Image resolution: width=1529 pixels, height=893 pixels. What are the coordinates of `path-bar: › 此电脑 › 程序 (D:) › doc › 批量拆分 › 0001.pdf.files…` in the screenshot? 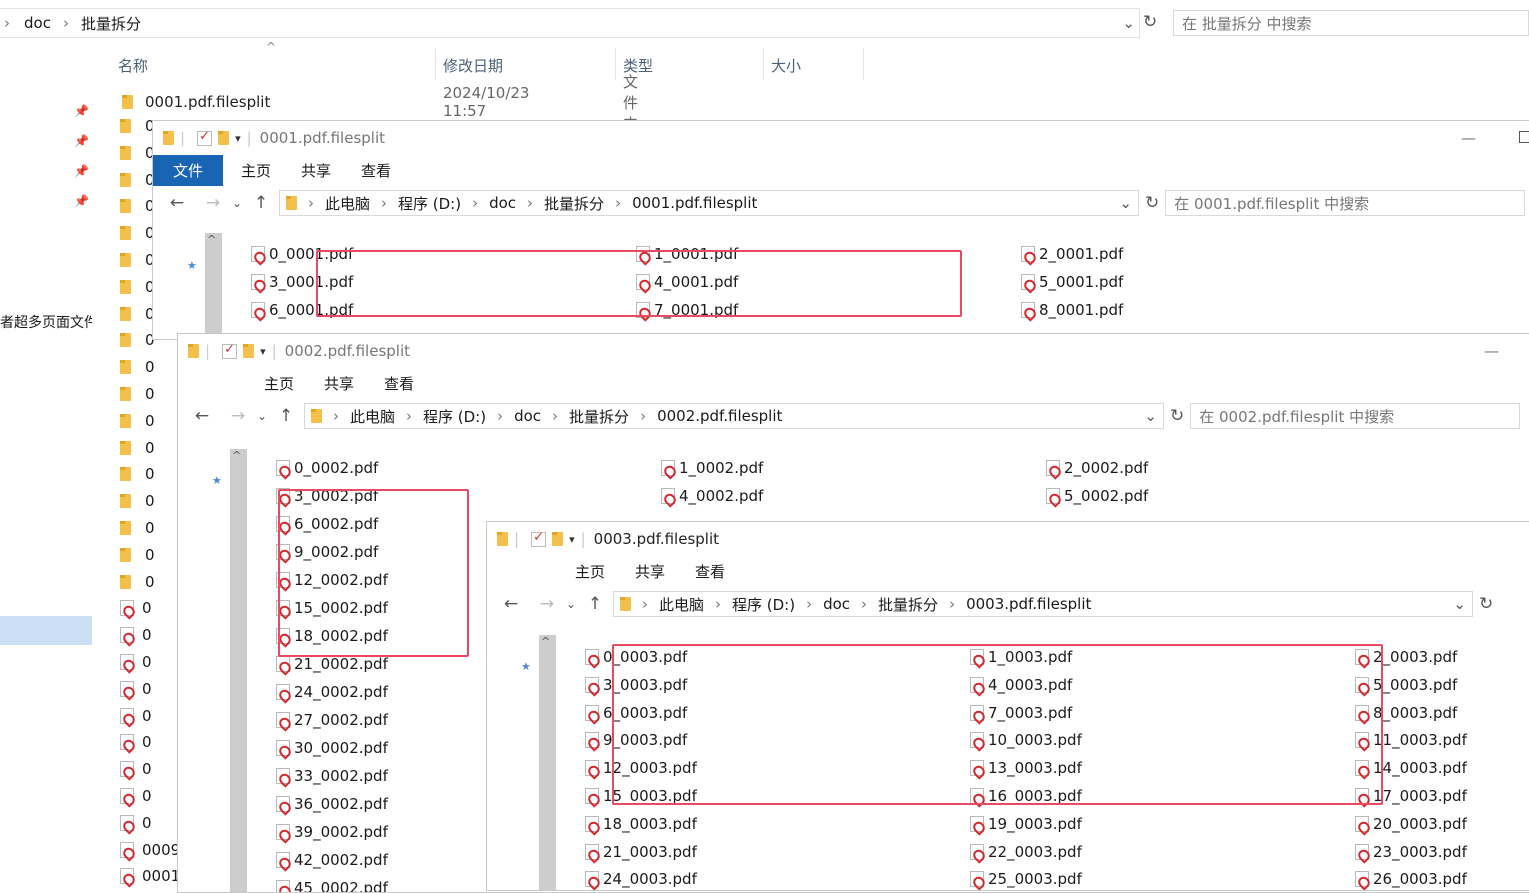 It's located at (709, 203).